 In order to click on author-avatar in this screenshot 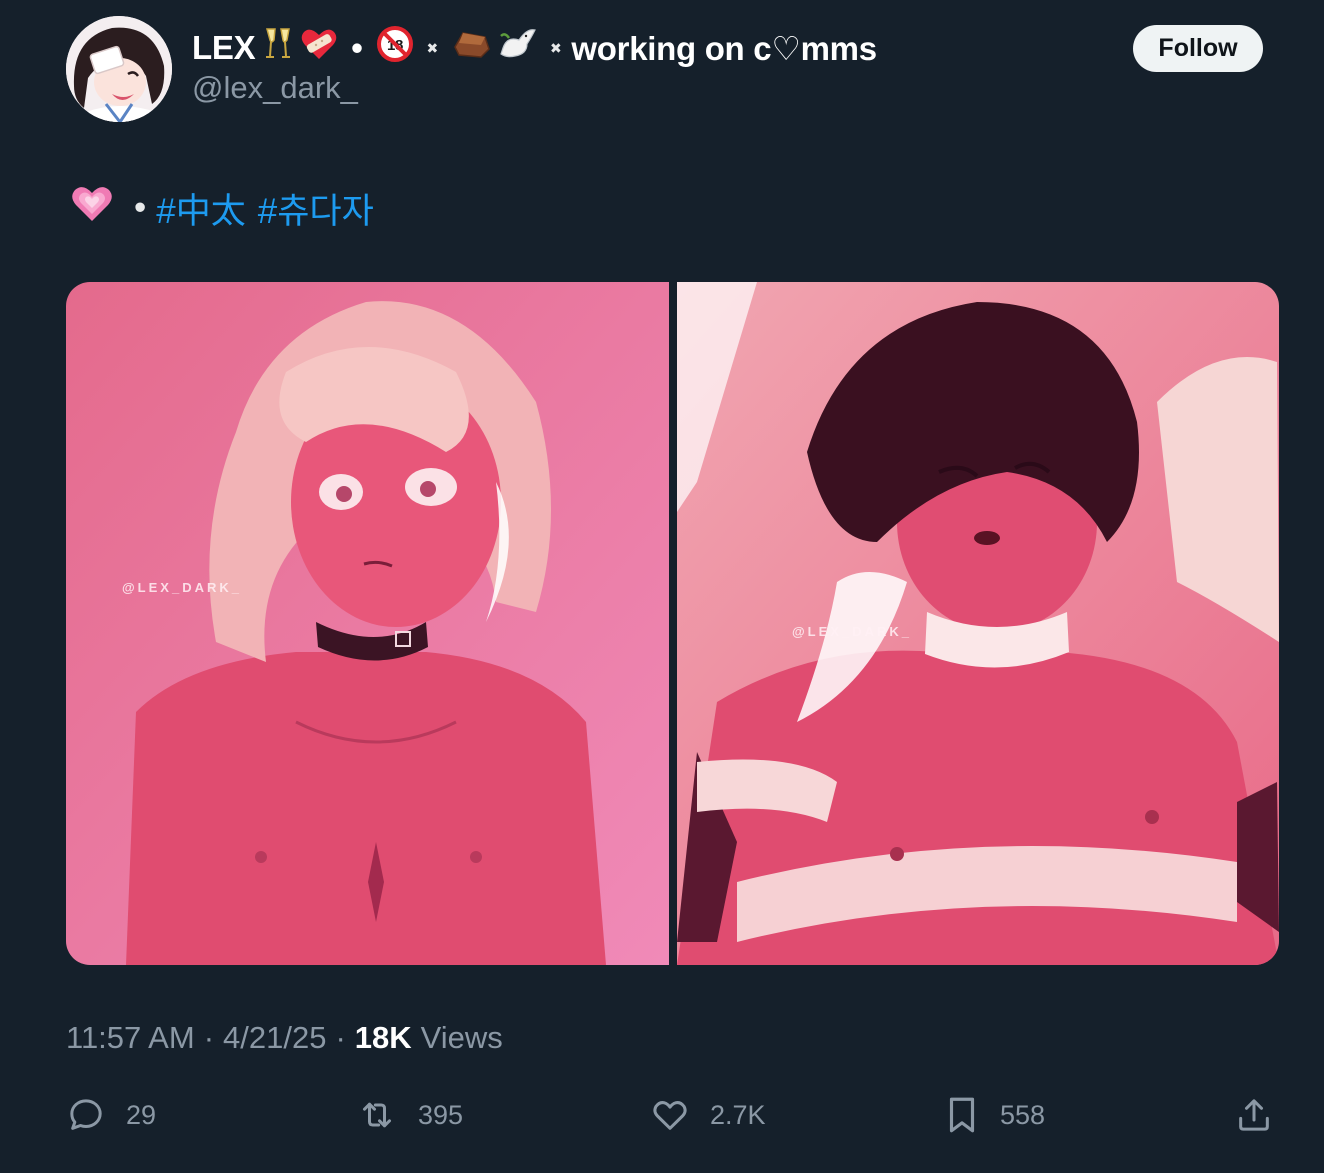, I will do `click(119, 69)`.